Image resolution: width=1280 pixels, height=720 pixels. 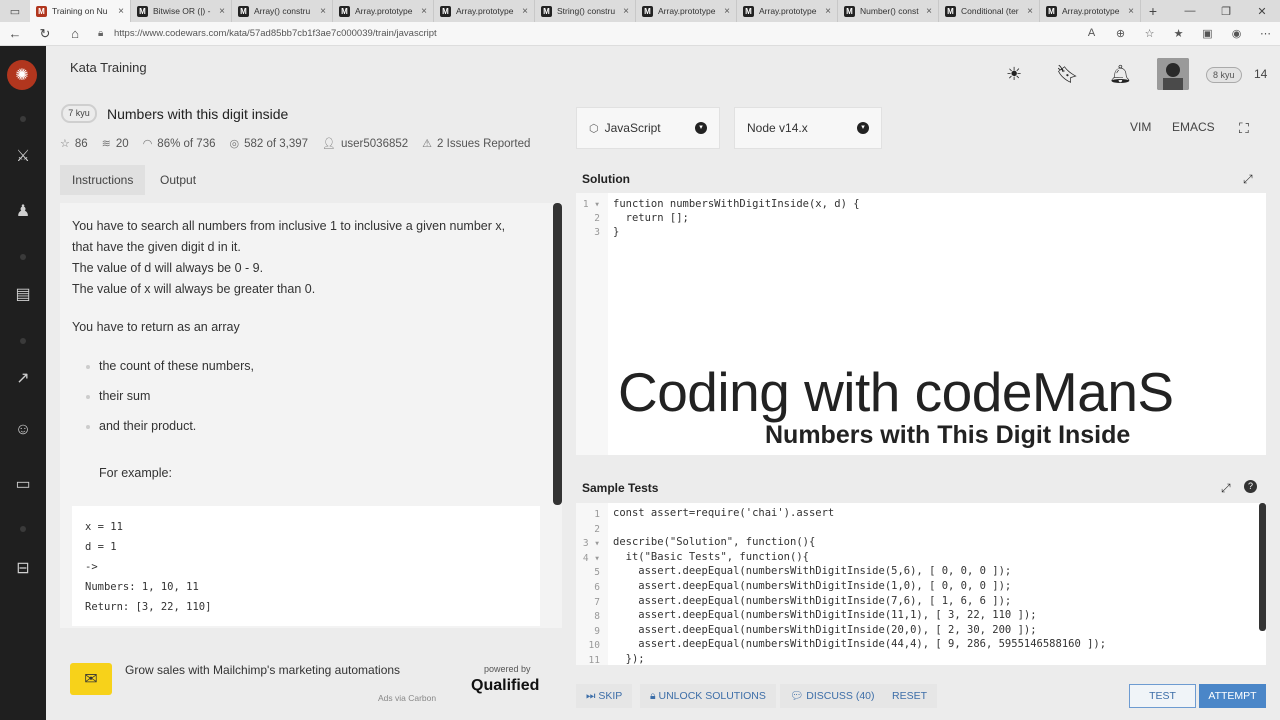 I want to click on vim-mode-button: VIM, so click(x=1140, y=127).